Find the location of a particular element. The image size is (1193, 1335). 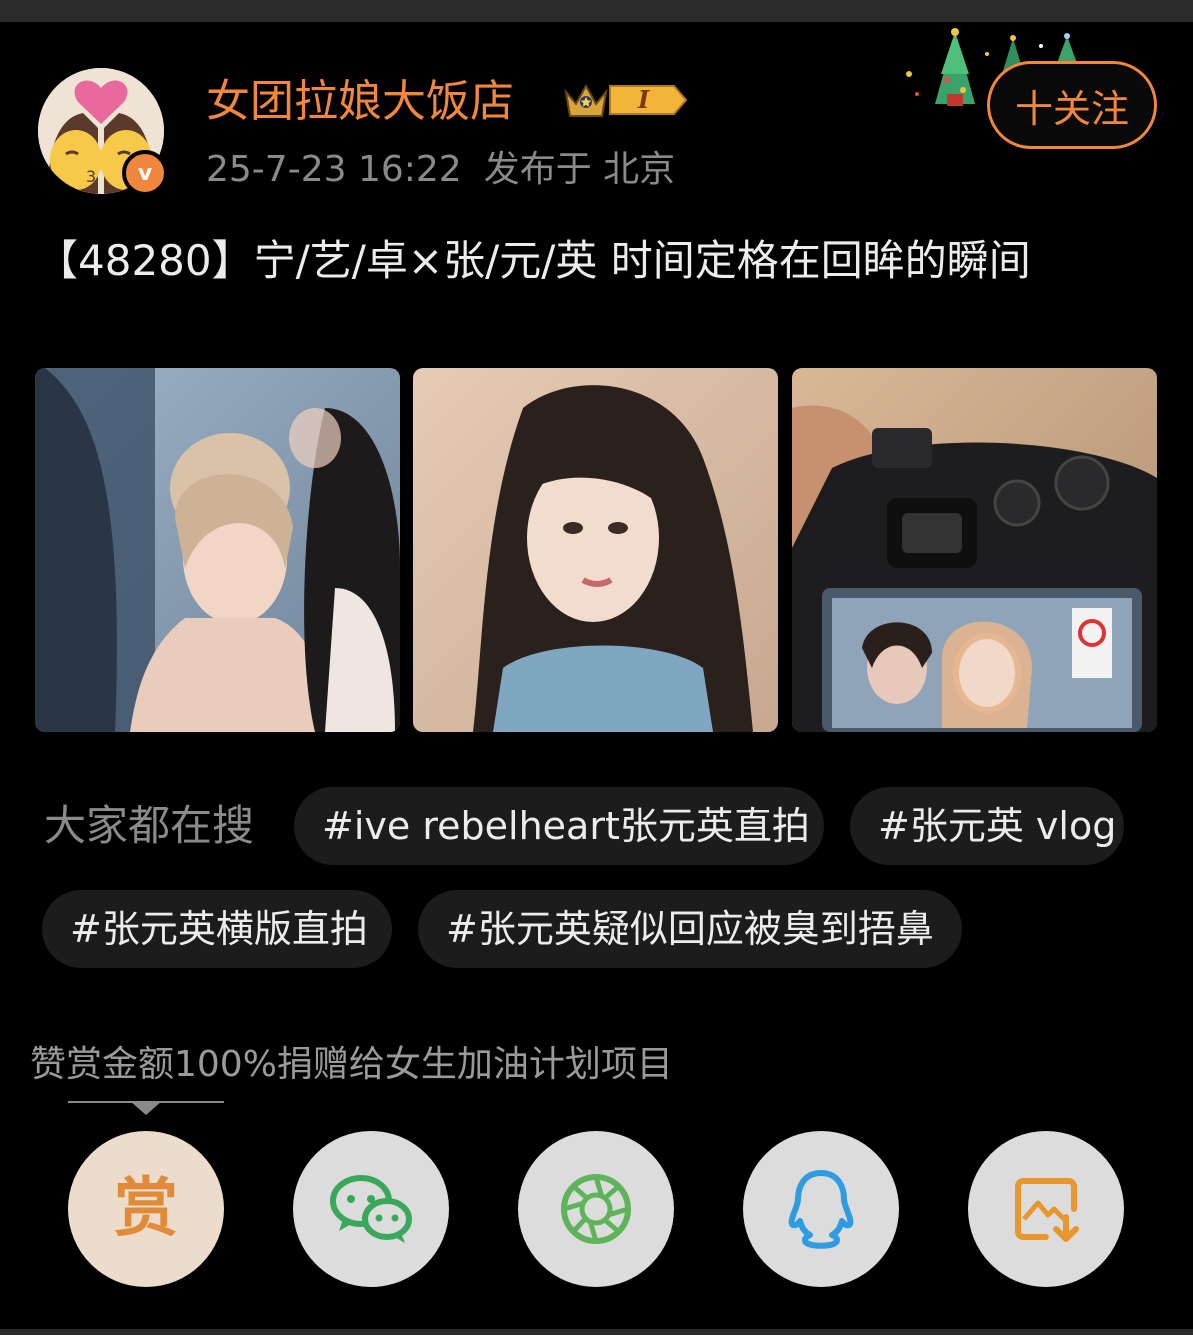

save-image-icon is located at coordinates (1047, 1210).